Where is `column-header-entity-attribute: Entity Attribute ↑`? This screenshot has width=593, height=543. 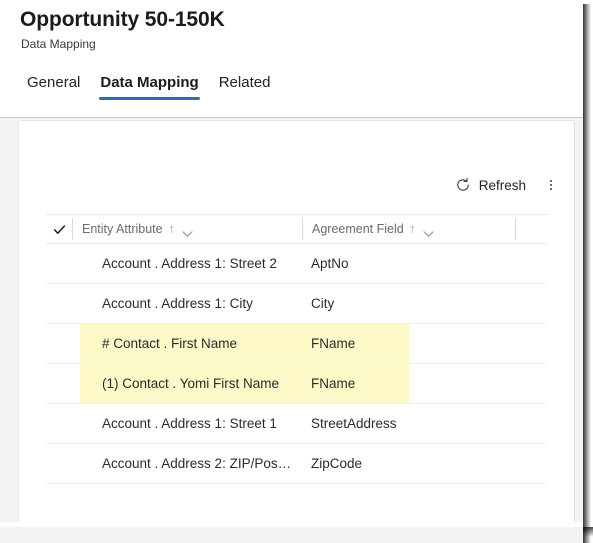
column-header-entity-attribute: Entity Attribute ↑ is located at coordinates (187, 229).